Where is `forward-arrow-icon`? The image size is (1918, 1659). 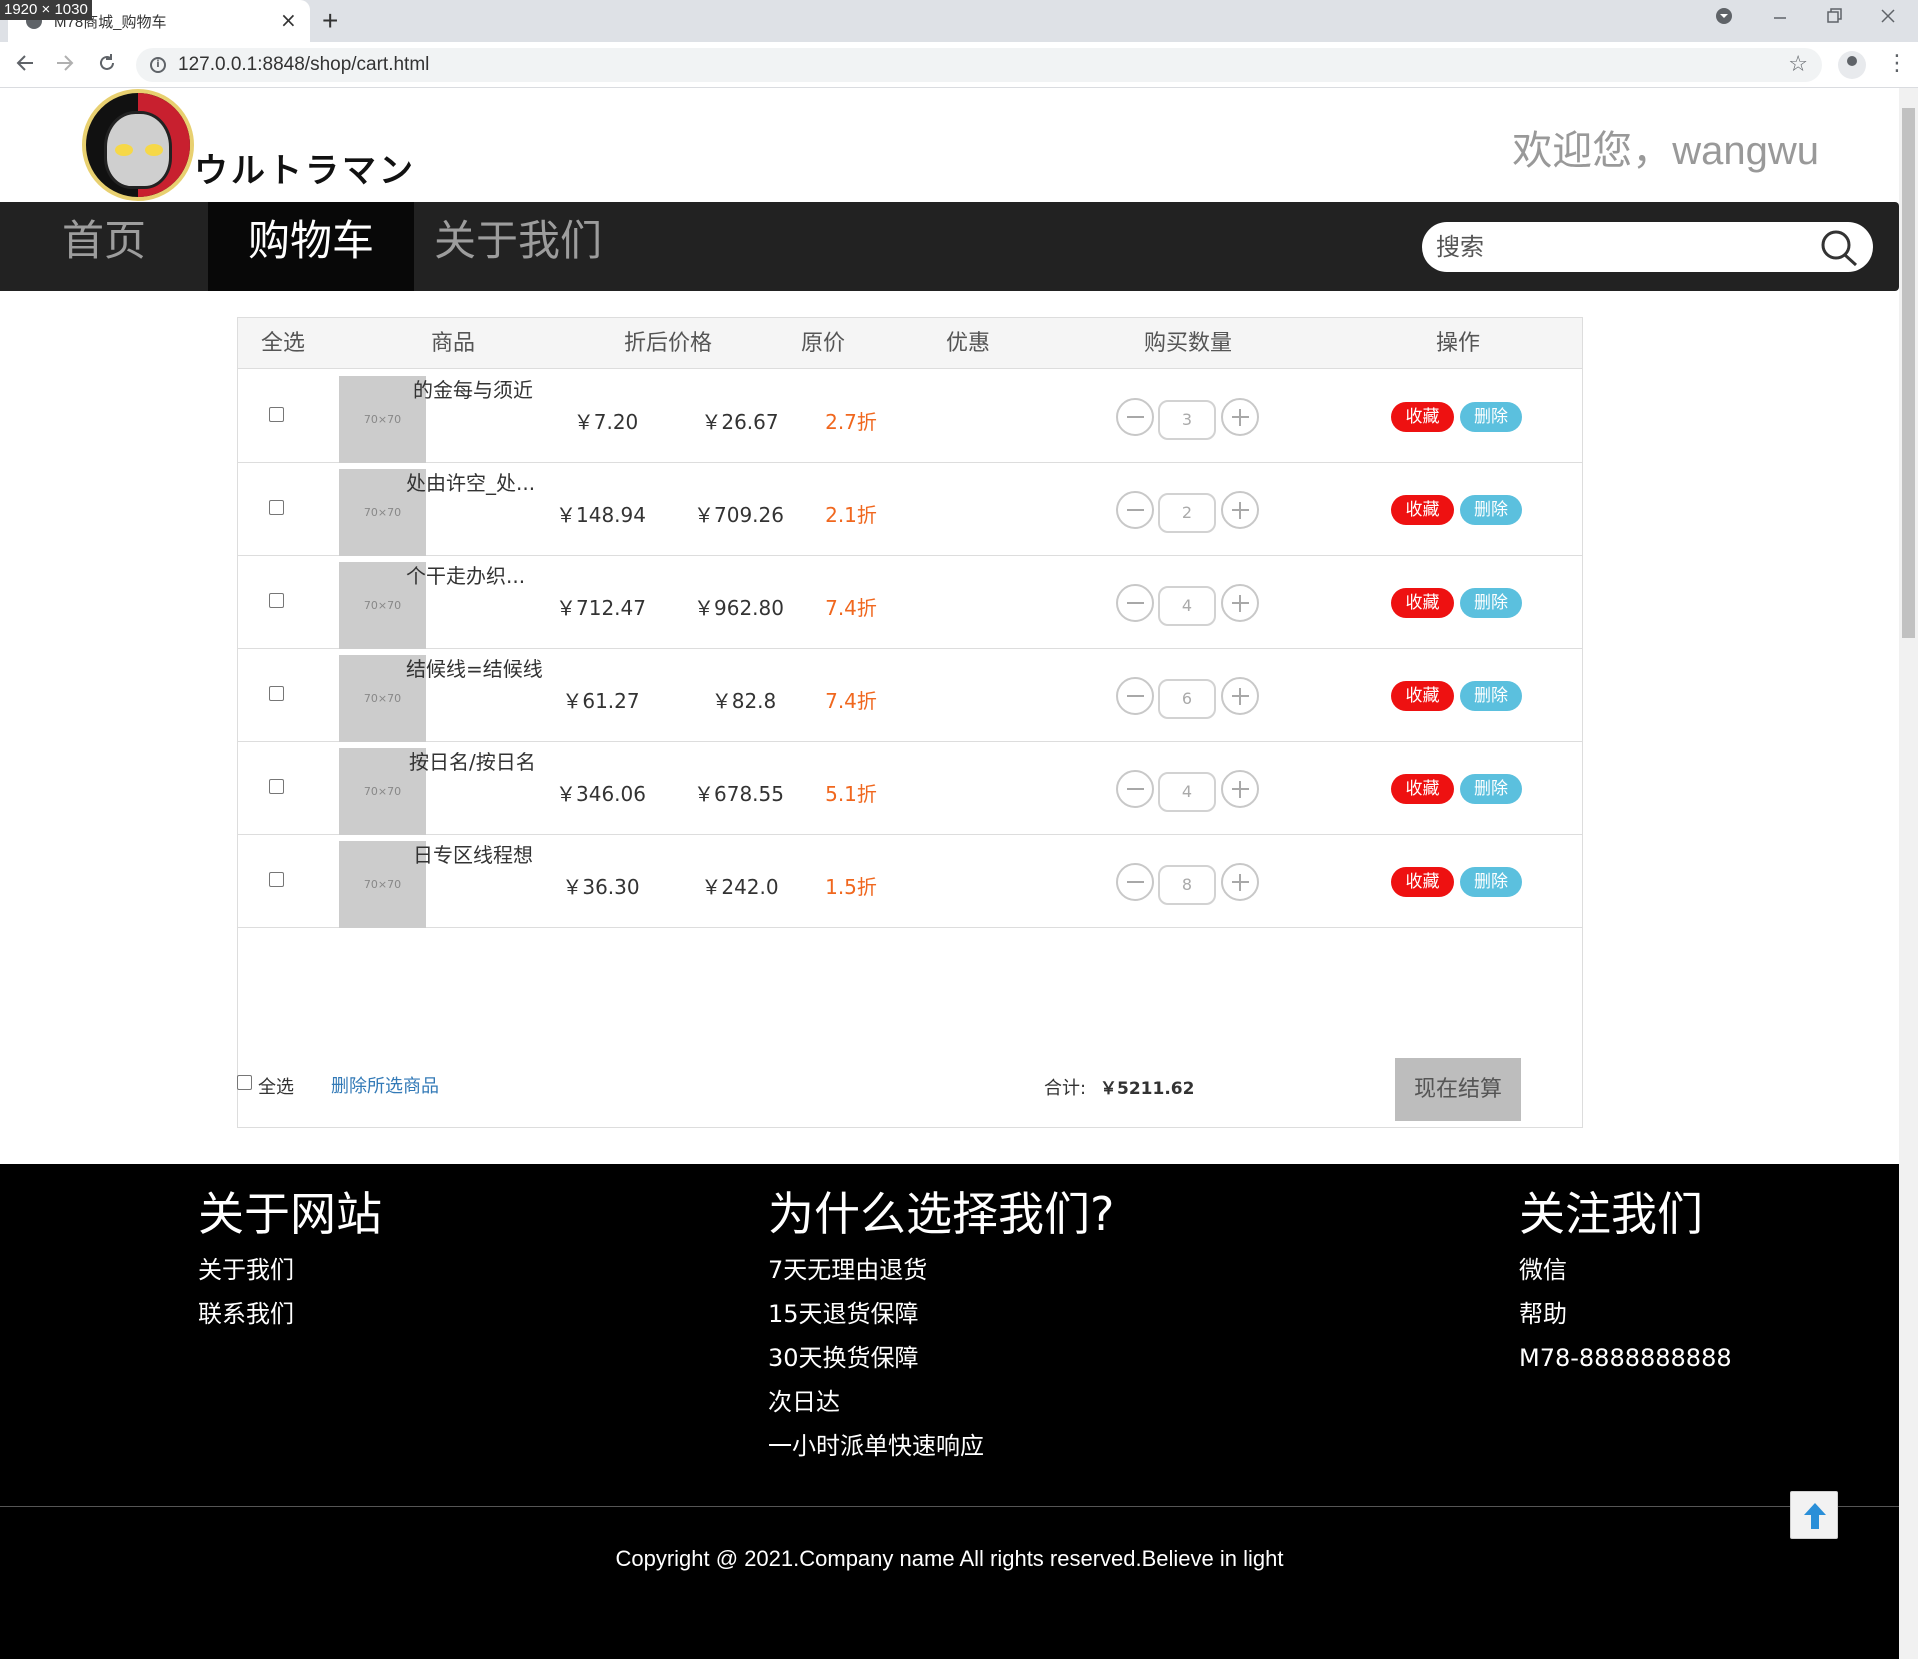
forward-arrow-icon is located at coordinates (65, 66).